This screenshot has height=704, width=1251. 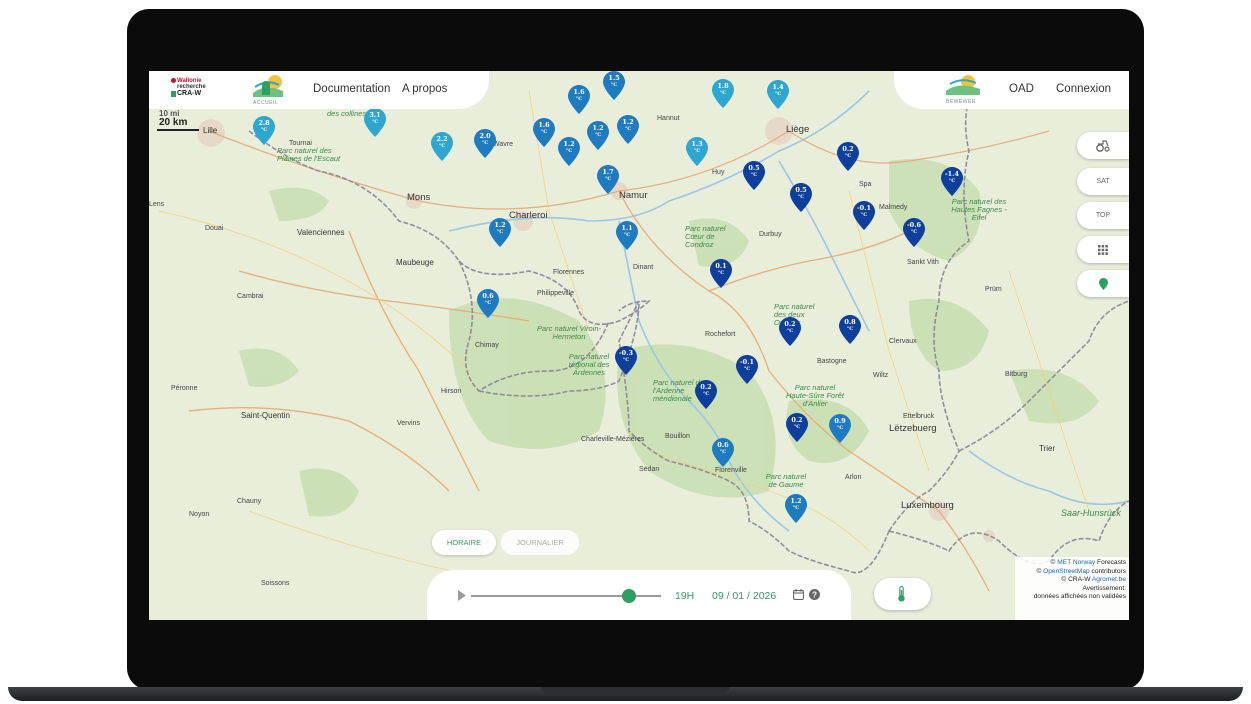 I want to click on station-pin: 0.1 °C, so click(x=721, y=273).